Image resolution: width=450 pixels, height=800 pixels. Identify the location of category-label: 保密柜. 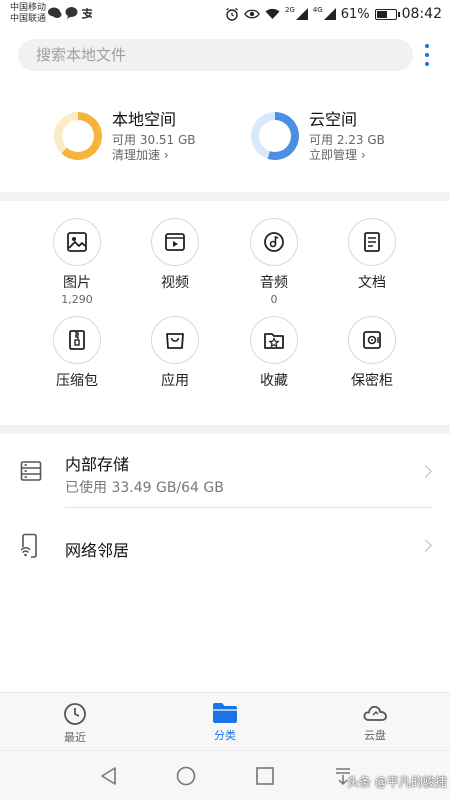
(372, 381).